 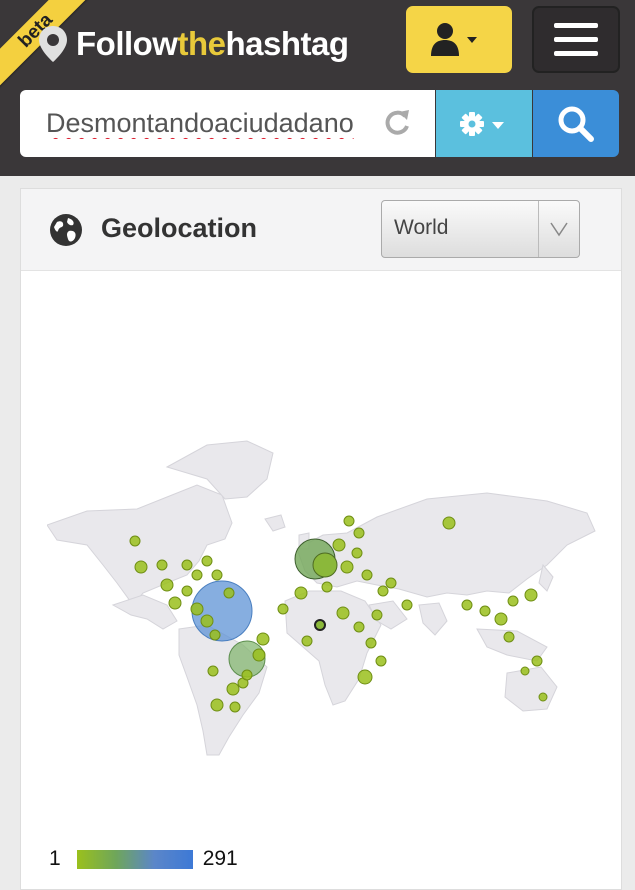 I want to click on gear-icon, so click(x=482, y=123).